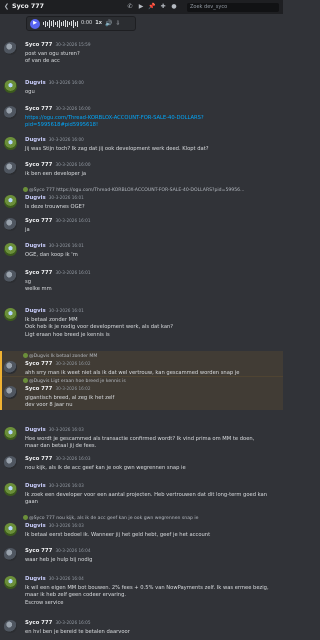 This screenshot has width=320, height=640. What do you see at coordinates (67, 334) in the screenshot?
I see `message-text: Ligt eraan hoe breed je kennis is` at bounding box center [67, 334].